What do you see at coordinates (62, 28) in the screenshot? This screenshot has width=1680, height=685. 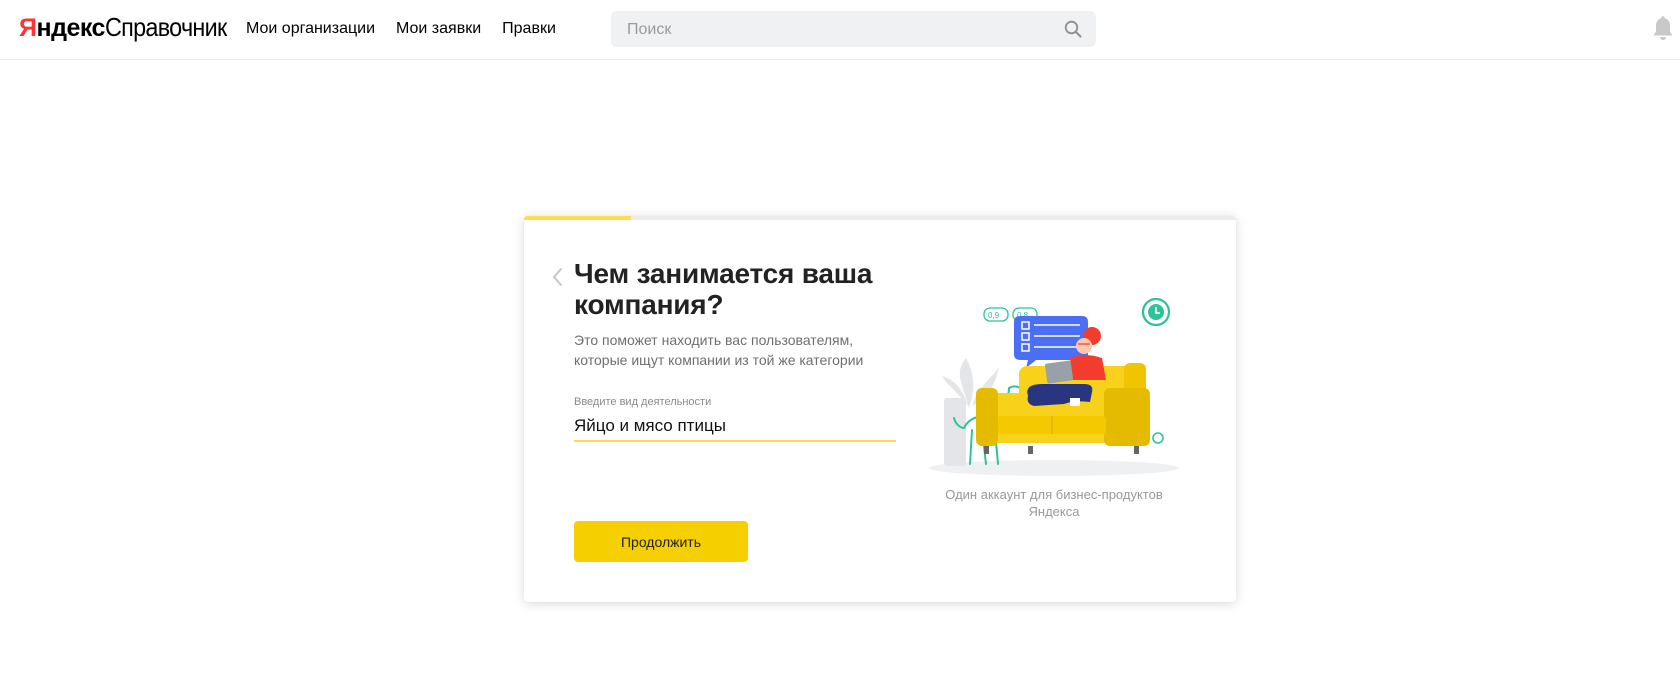 I see `logo-yandex: Яндекс` at bounding box center [62, 28].